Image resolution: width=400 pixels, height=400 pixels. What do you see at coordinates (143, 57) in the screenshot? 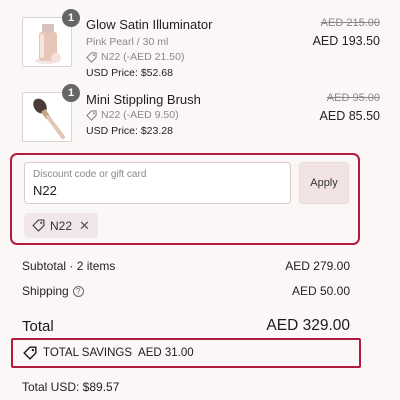
I see `item-discount-text: N22 (-AED 21.50)` at bounding box center [143, 57].